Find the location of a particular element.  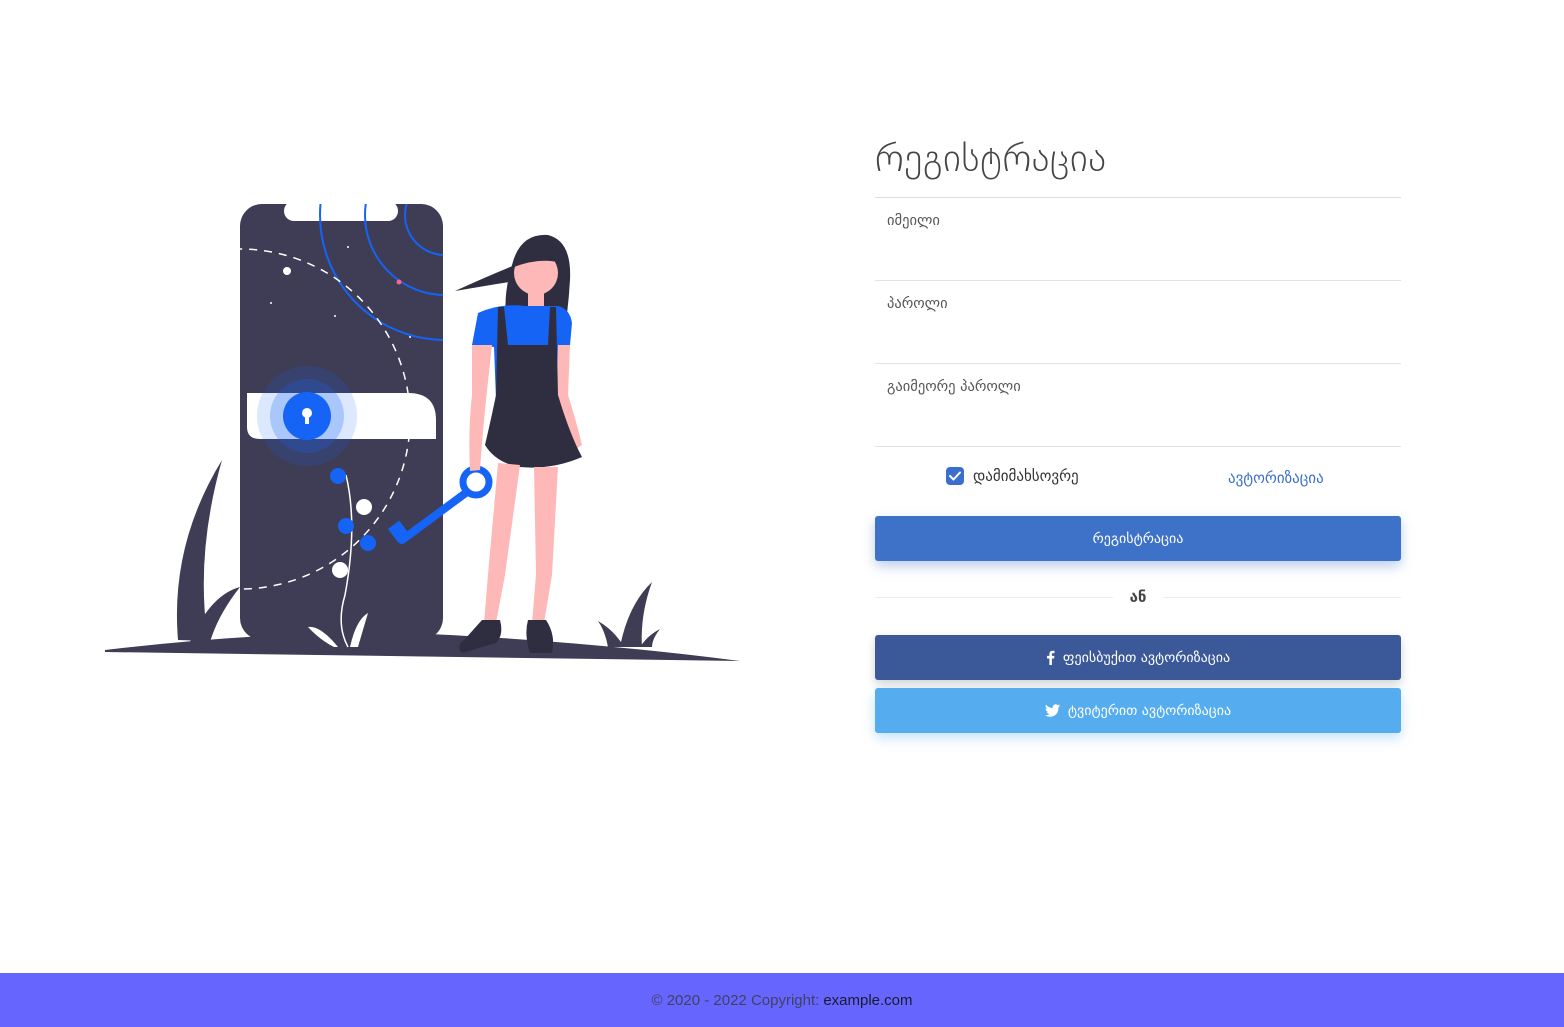

facebook-login-button: ფეისბუქით ავტორიზაცია is located at coordinates (1138, 657).